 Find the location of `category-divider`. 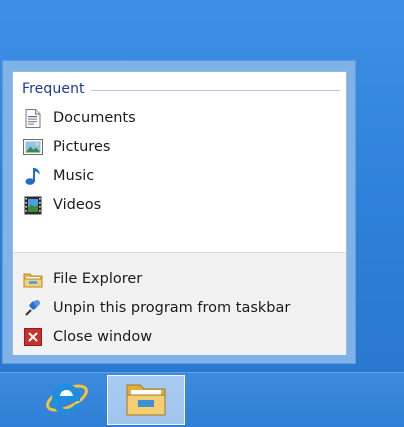

category-divider is located at coordinates (215, 90).